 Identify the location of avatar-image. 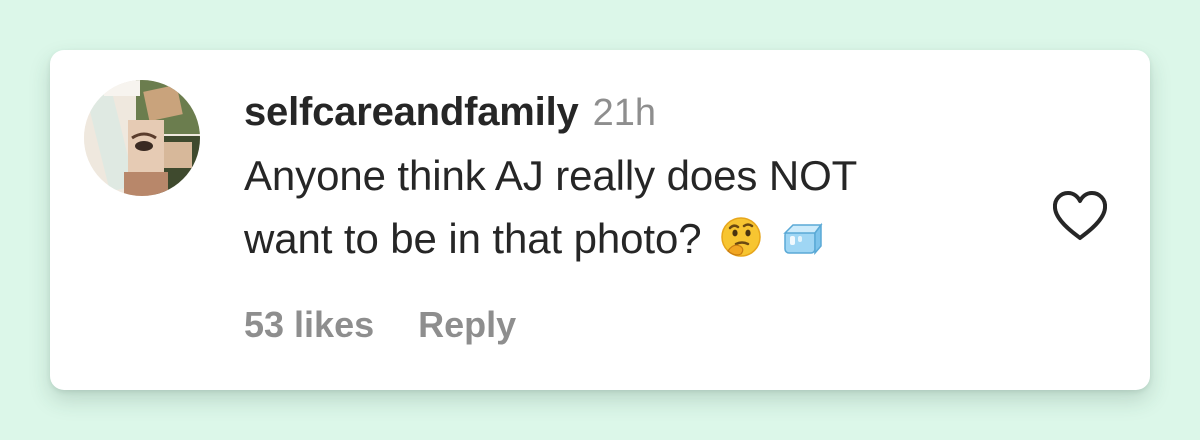
(142, 138).